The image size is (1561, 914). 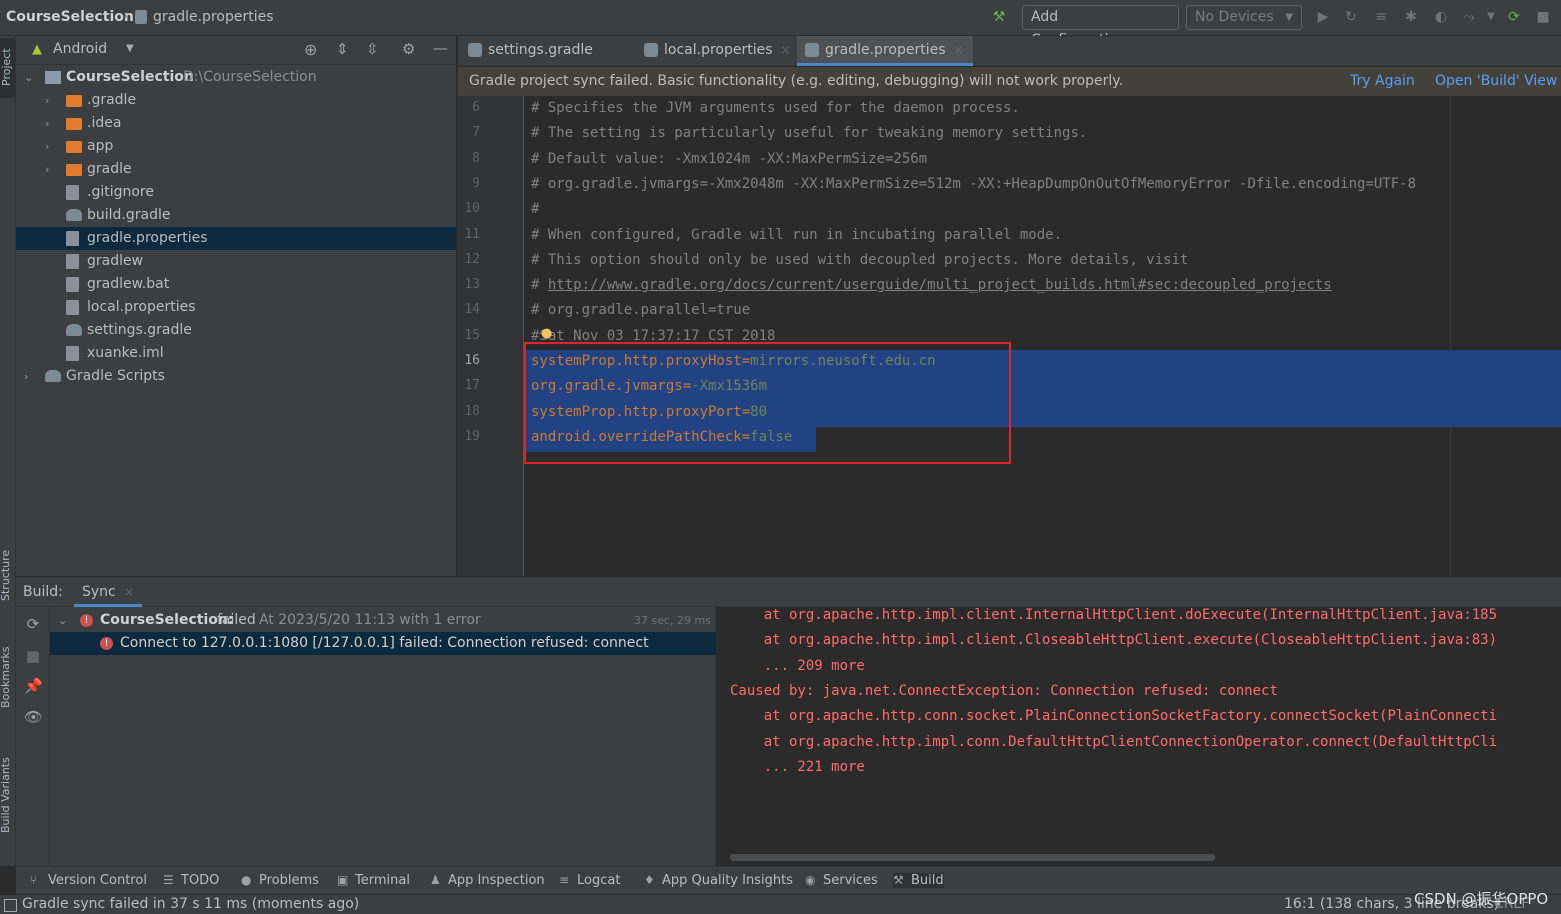 What do you see at coordinates (1411, 17) in the screenshot?
I see `debug-icon: ✱` at bounding box center [1411, 17].